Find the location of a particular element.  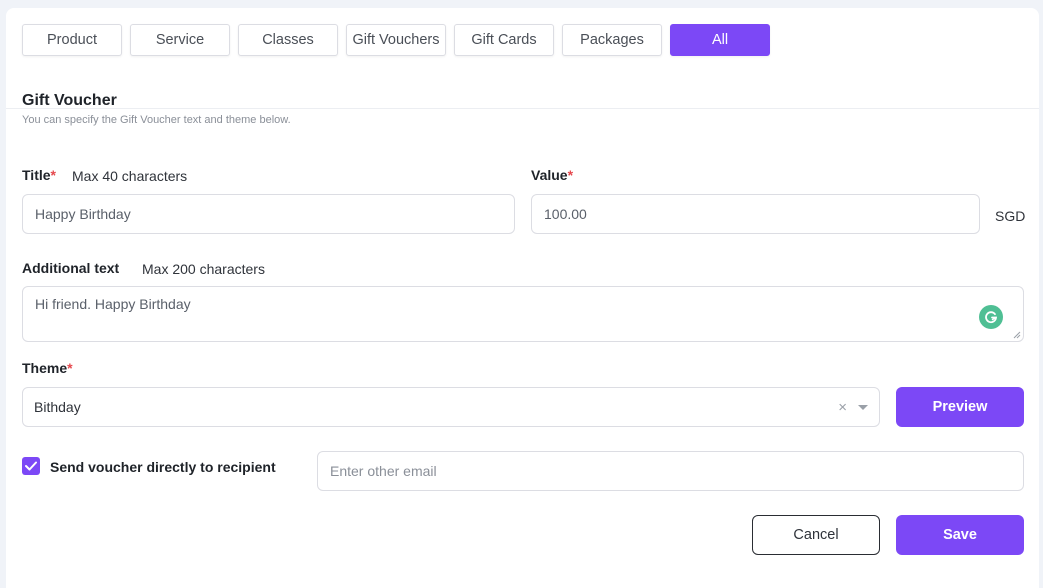

value-label: Value* is located at coordinates (552, 175).